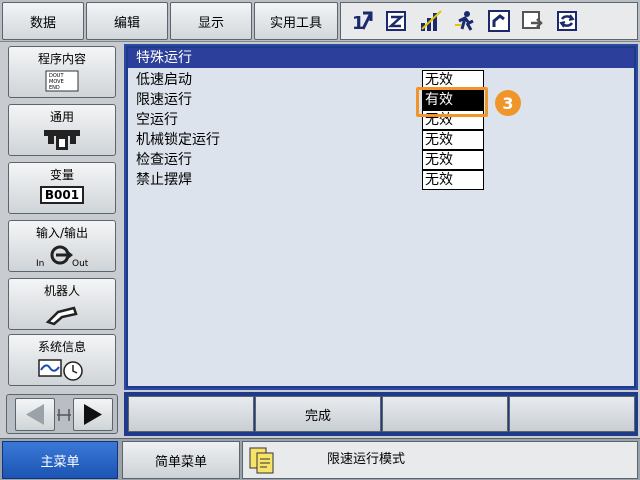 The image size is (640, 480). Describe the element at coordinates (157, 120) in the screenshot. I see `row-label-dry-run: 空运行` at that location.